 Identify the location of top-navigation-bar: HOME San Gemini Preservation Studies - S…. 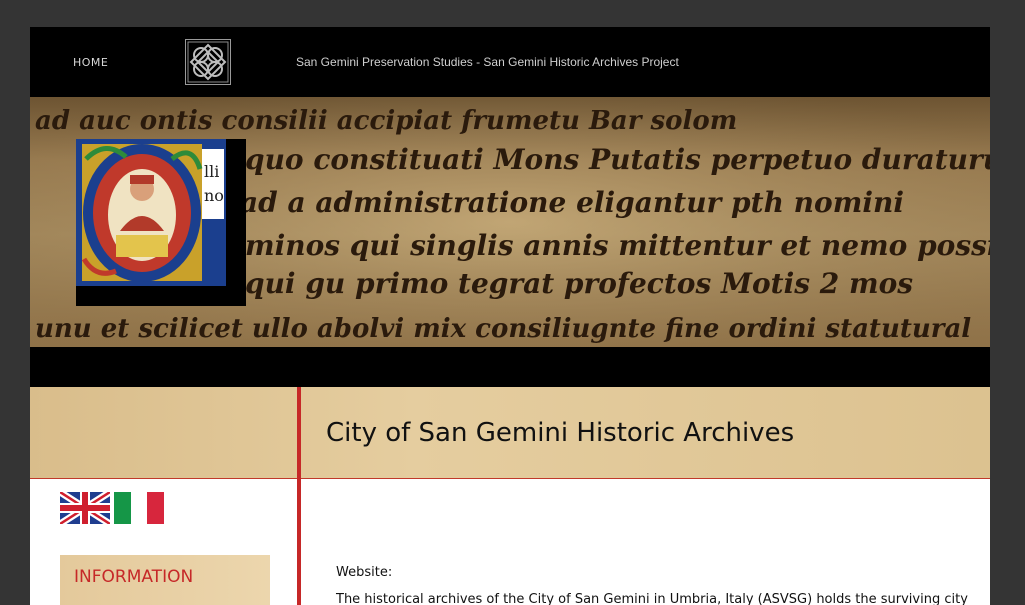
(510, 62).